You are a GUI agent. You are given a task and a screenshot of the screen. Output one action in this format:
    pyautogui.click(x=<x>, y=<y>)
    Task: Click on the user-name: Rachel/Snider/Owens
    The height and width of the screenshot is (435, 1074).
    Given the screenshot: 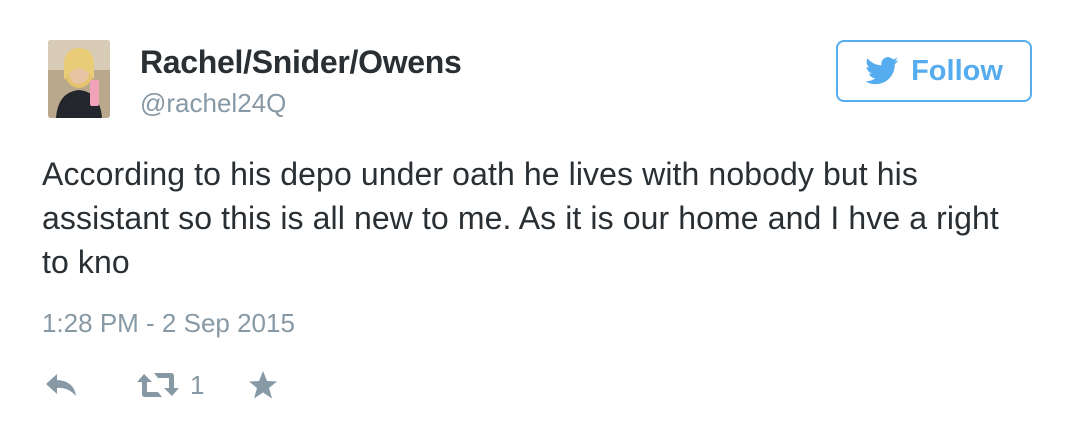 What is the action you would take?
    pyautogui.click(x=301, y=62)
    